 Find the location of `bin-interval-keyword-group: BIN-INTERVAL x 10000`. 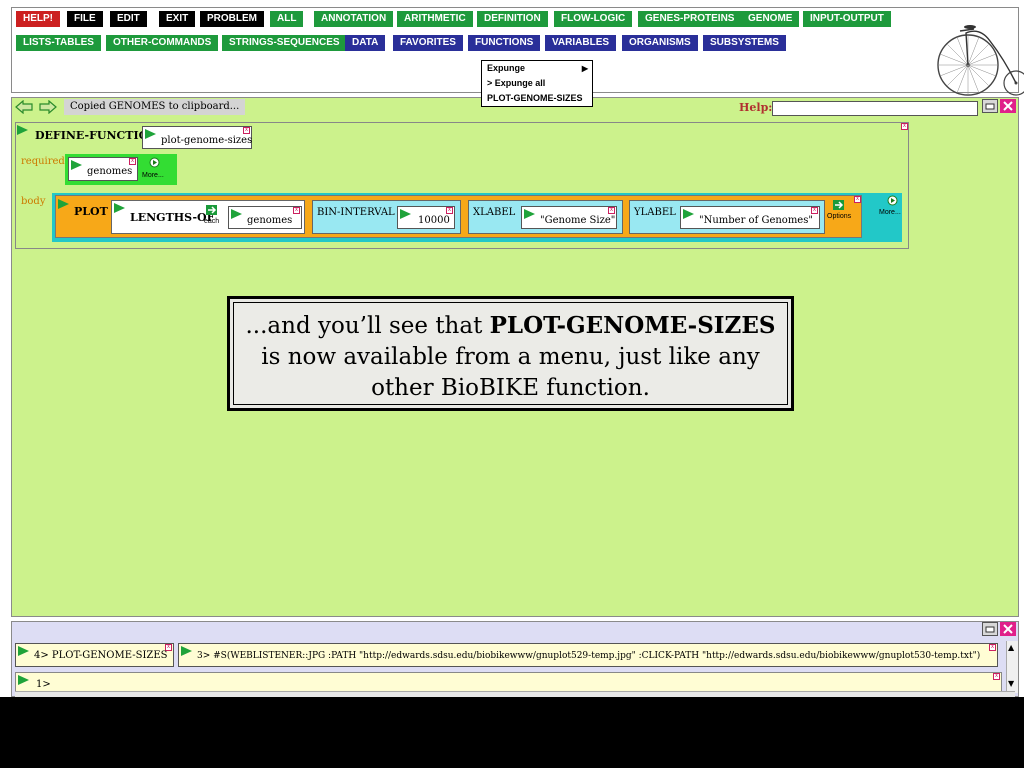

bin-interval-keyword-group: BIN-INTERVAL x 10000 is located at coordinates (386, 217).